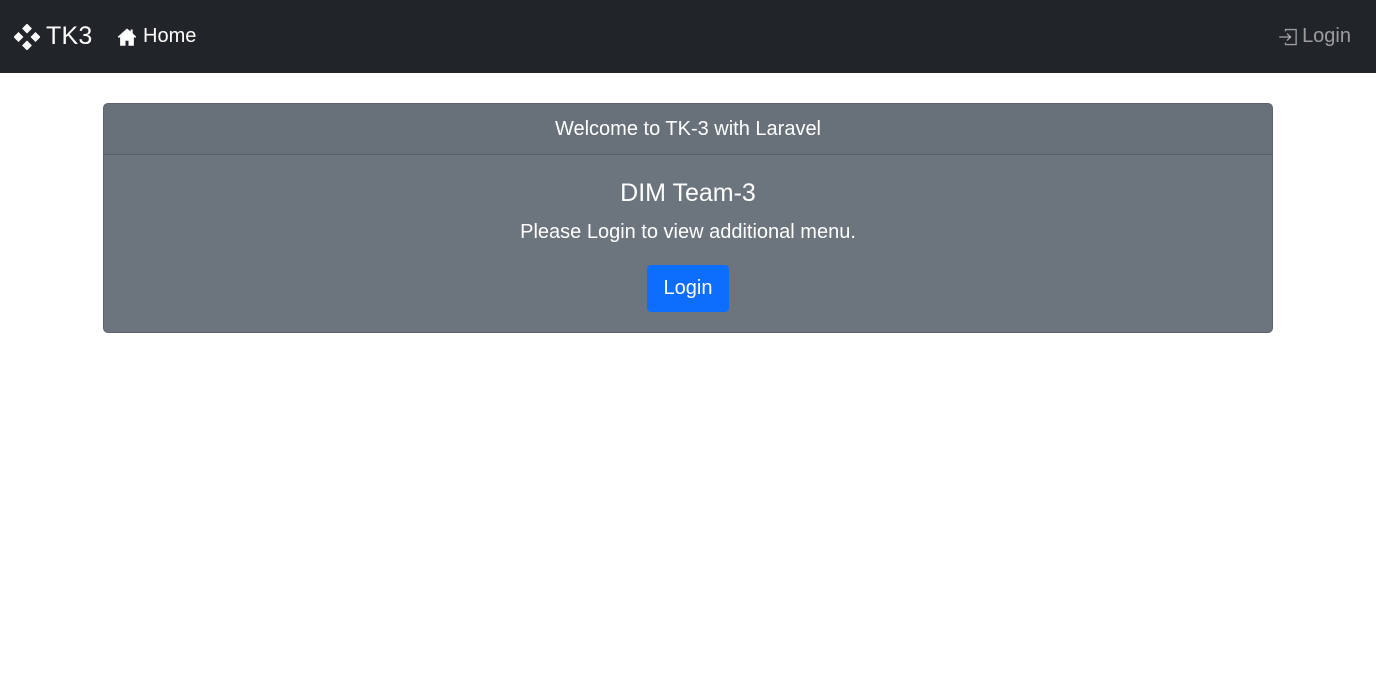 The image size is (1376, 677). What do you see at coordinates (1326, 36) in the screenshot?
I see `nav-login-label: Login` at bounding box center [1326, 36].